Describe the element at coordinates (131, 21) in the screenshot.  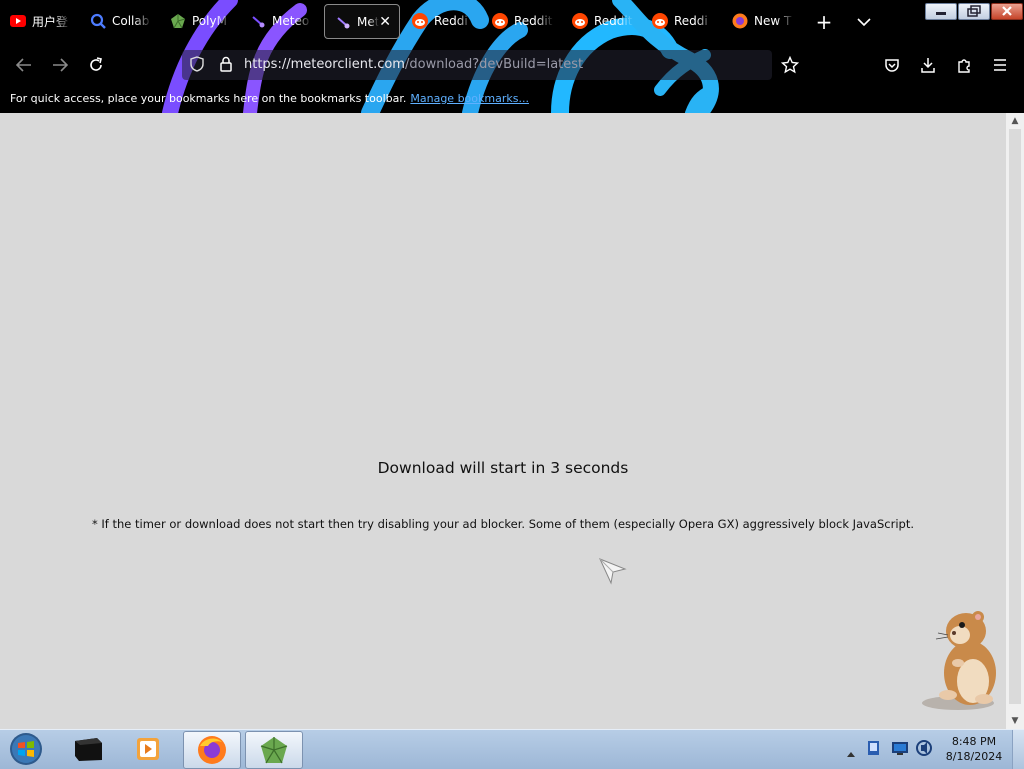
I see `tab-label: Collab` at that location.